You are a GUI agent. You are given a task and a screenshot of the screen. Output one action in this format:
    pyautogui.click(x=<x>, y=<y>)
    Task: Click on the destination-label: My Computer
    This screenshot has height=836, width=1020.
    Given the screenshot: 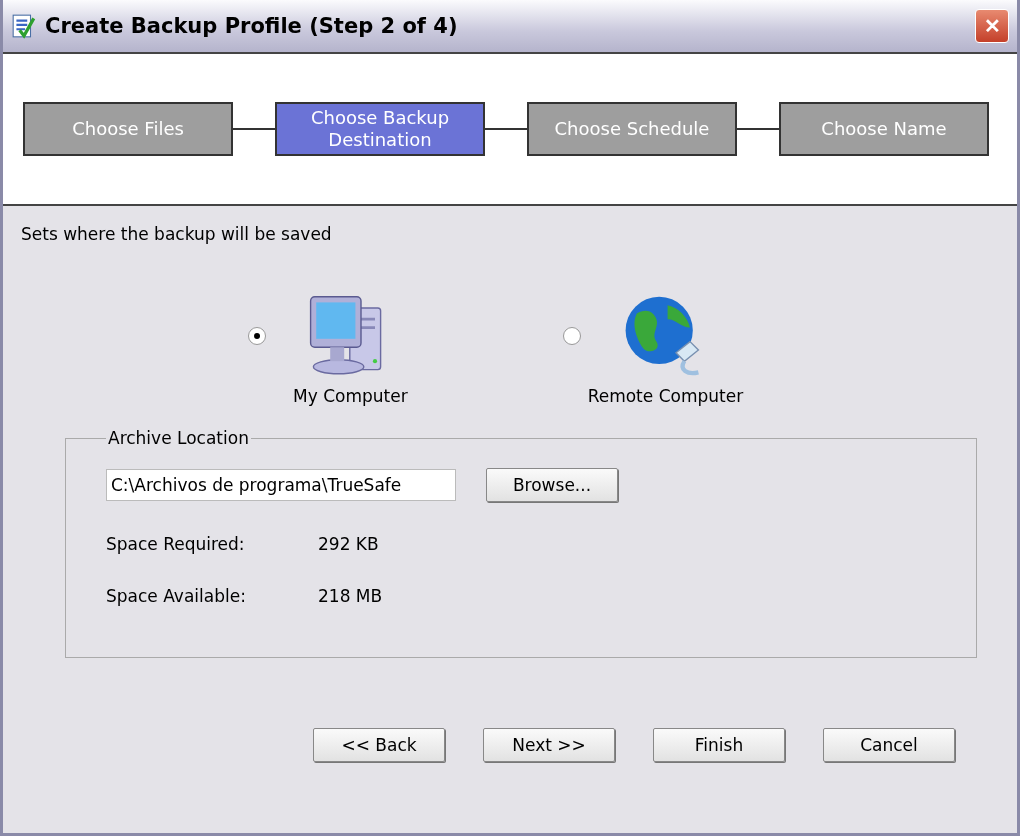 What is the action you would take?
    pyautogui.click(x=350, y=396)
    